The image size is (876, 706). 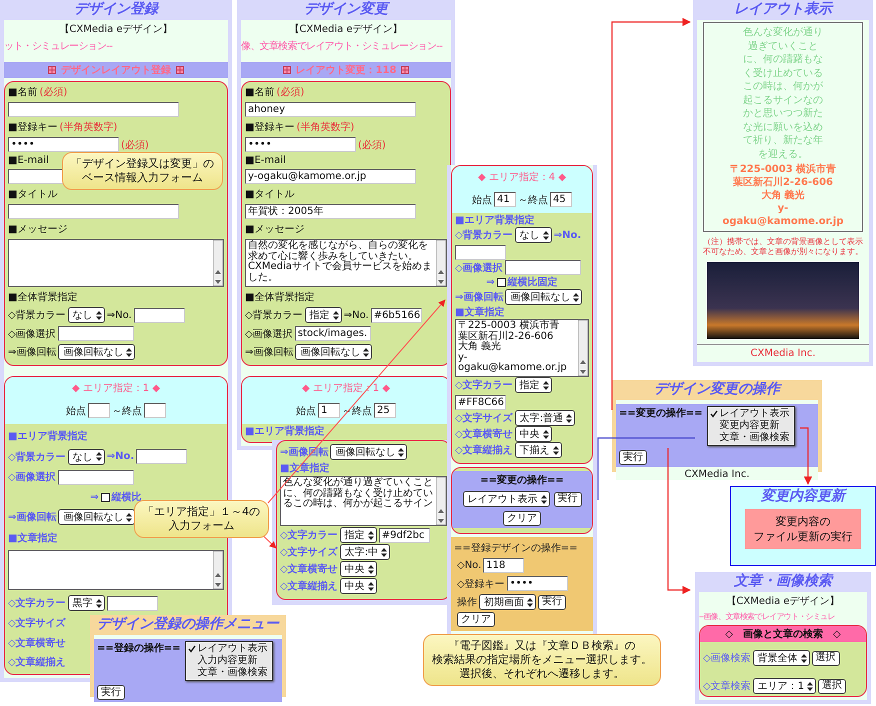 I want to click on section-label: ■全体背景指定, so click(x=43, y=297).